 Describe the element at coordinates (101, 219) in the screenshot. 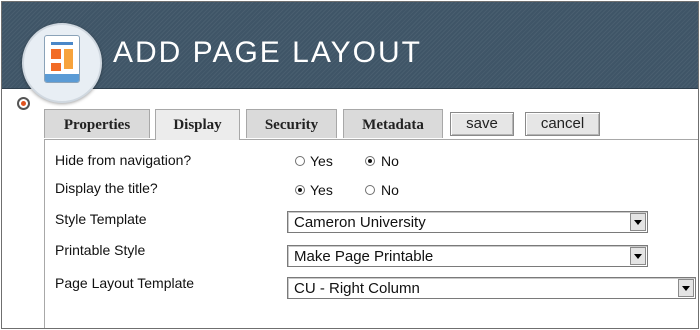

I see `style-template-label: Style Template` at that location.